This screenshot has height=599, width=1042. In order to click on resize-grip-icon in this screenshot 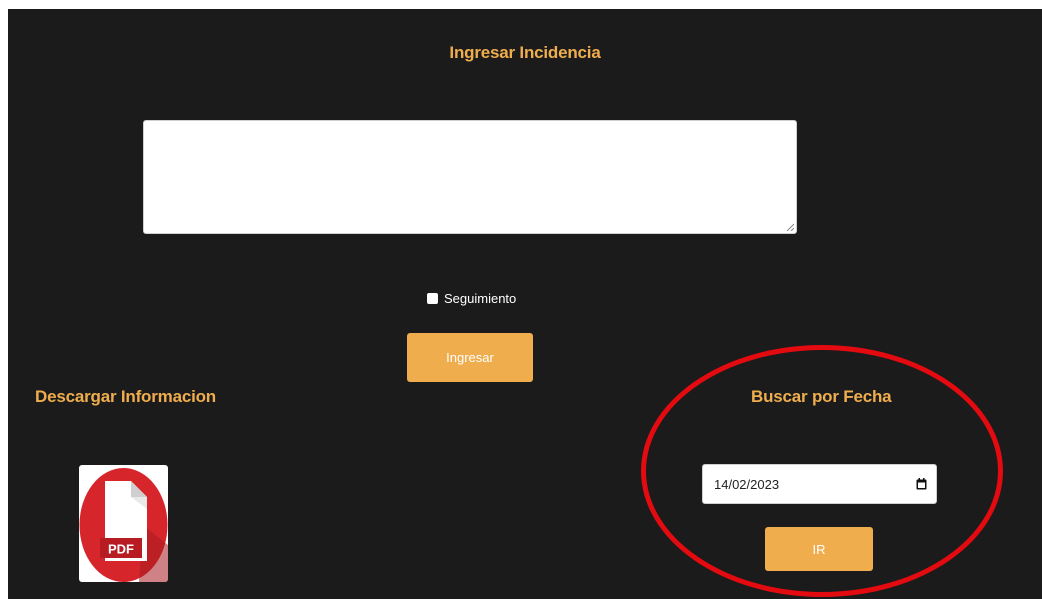, I will do `click(790, 227)`.